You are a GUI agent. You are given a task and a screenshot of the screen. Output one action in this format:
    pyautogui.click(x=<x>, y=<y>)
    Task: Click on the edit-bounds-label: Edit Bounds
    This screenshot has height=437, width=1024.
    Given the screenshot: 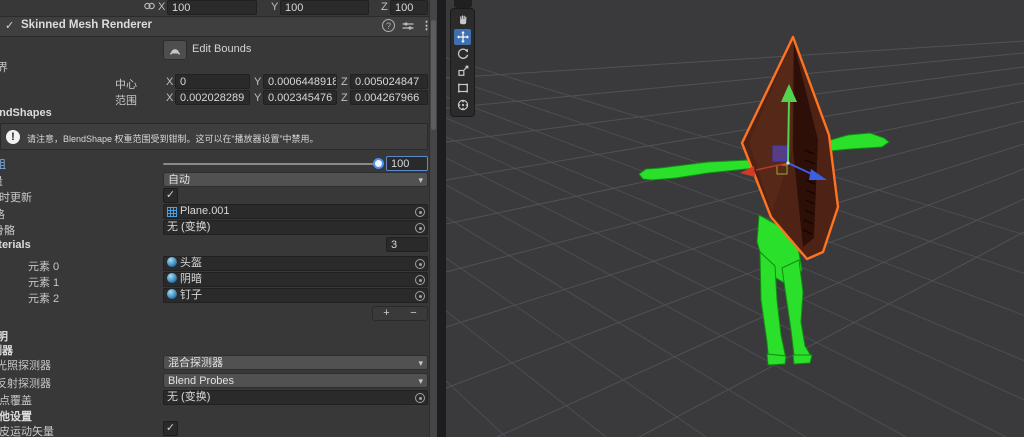 What is the action you would take?
    pyautogui.click(x=222, y=49)
    